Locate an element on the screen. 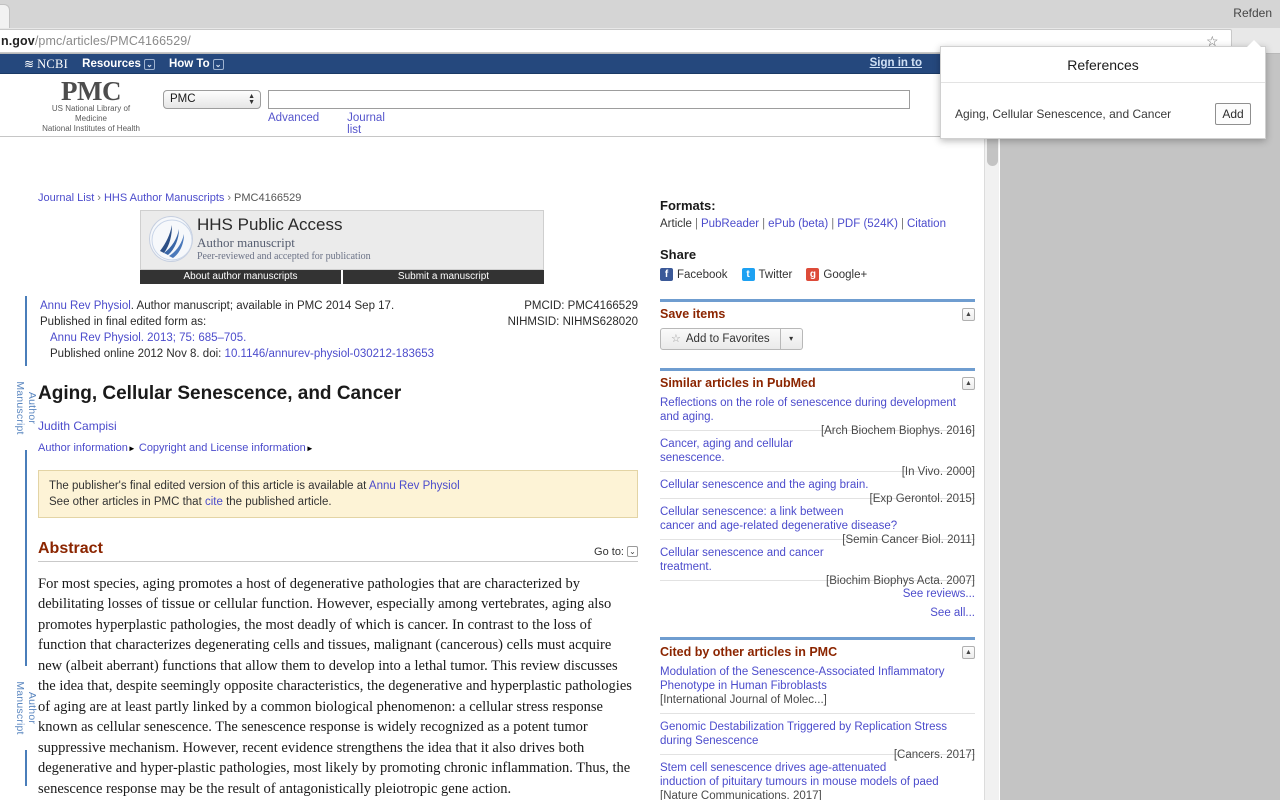  article-authors: Judith Campisi is located at coordinates (338, 426).